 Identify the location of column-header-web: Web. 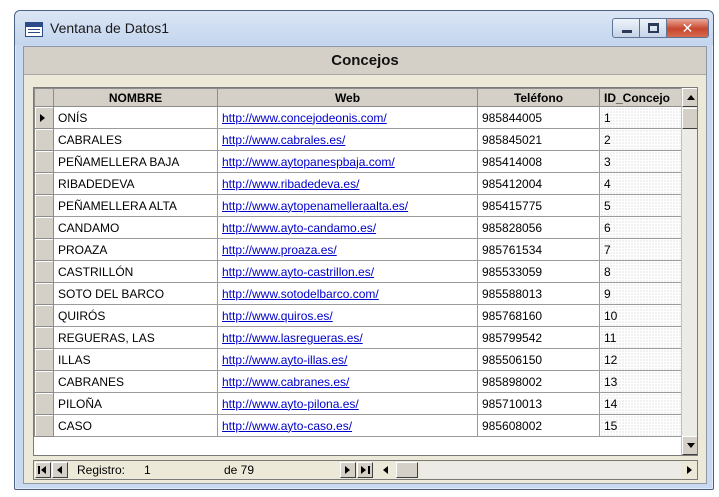
(347, 97).